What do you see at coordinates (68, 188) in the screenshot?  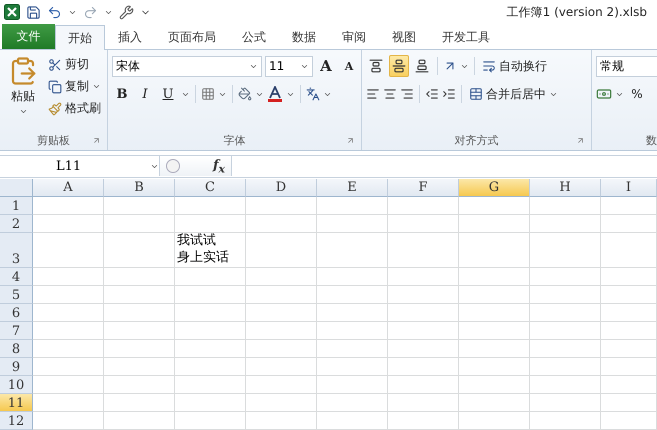 I see `column-header: A` at bounding box center [68, 188].